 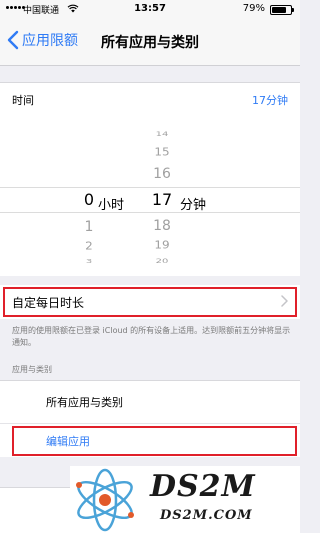 What do you see at coordinates (193, 205) in the screenshot?
I see `minute-unit-label: 分钟` at bounding box center [193, 205].